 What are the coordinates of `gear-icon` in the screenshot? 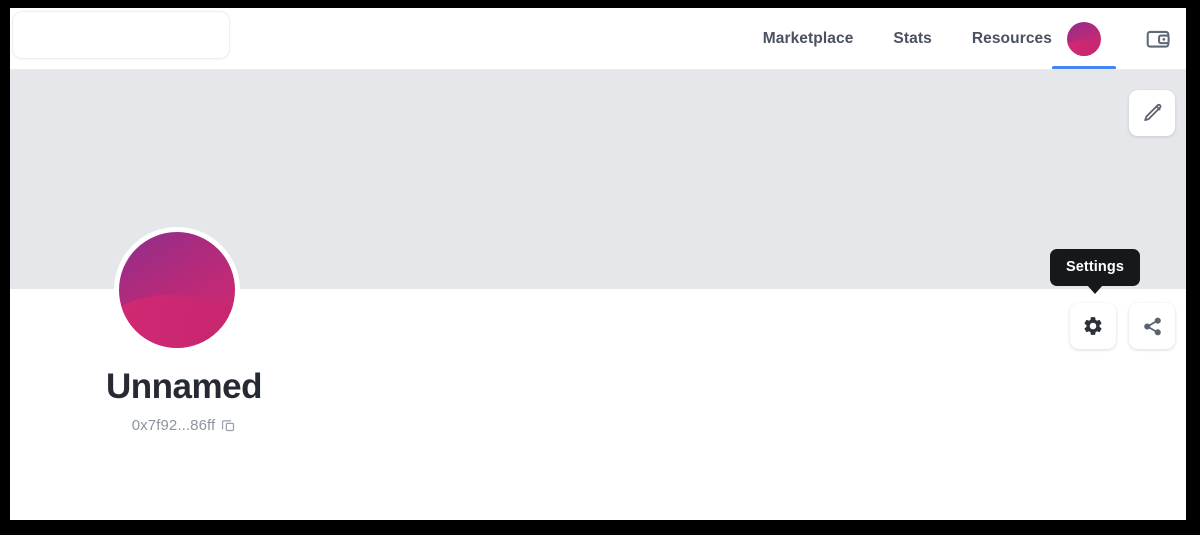 It's located at (1093, 326).